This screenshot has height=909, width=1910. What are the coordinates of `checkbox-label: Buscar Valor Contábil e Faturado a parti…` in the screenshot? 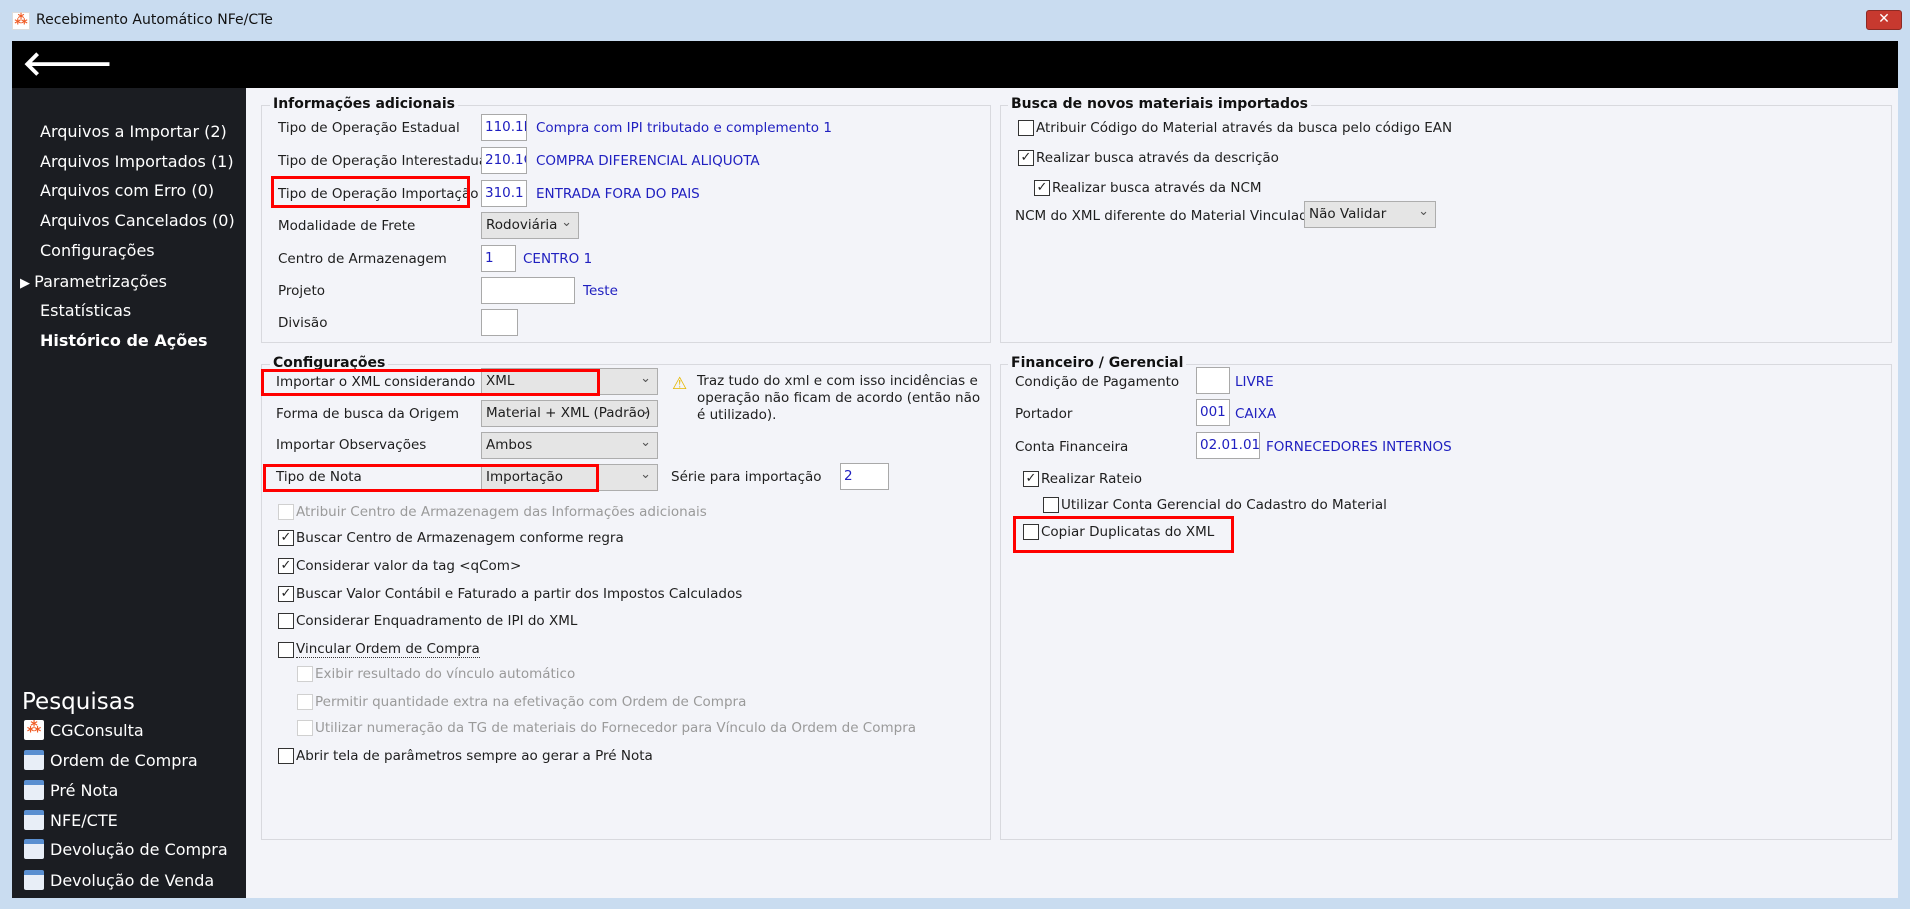 It's located at (519, 594).